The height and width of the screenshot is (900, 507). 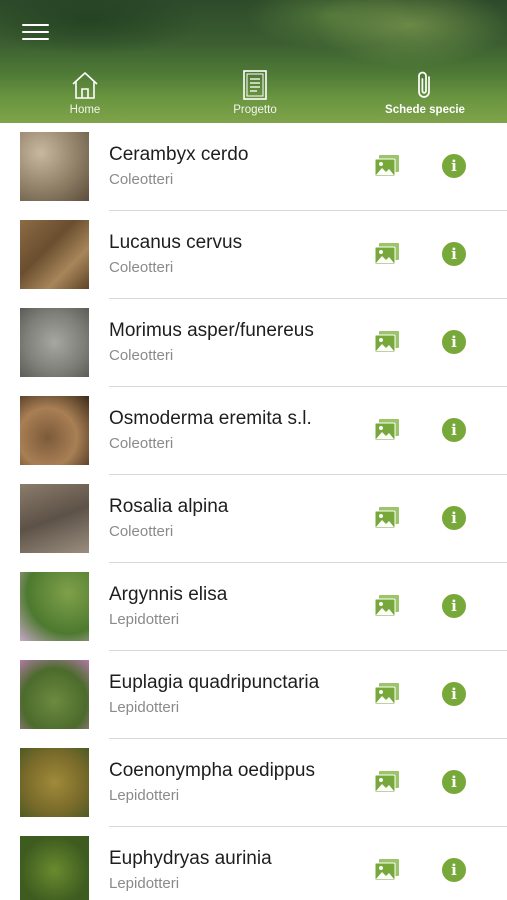 I want to click on list-item: Coenonympha oedippus Lepidotteri i, so click(x=253, y=783).